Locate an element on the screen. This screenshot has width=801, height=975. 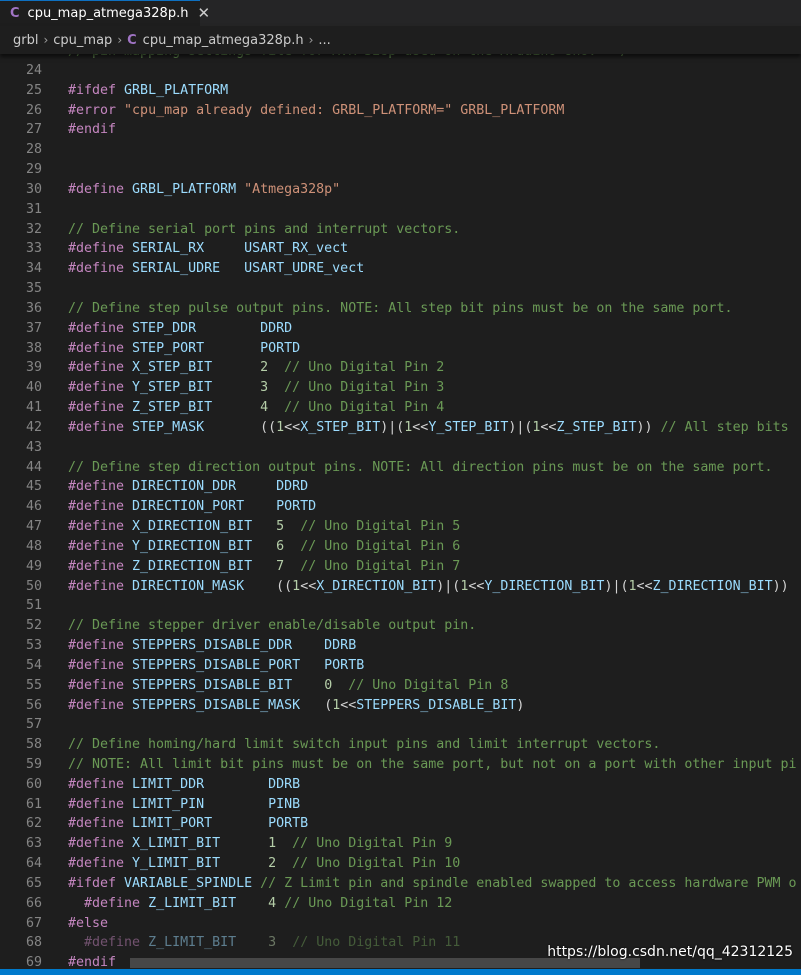
code-line: 35 is located at coordinates (400, 289).